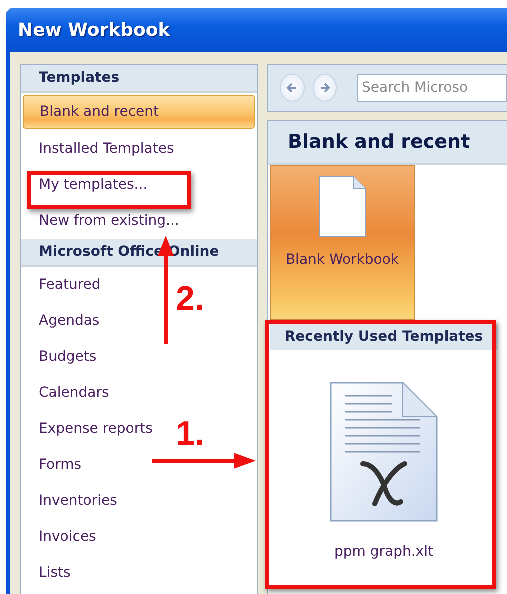 The image size is (507, 594). What do you see at coordinates (71, 501) in the screenshot?
I see `sidebar-item: Inventories` at bounding box center [71, 501].